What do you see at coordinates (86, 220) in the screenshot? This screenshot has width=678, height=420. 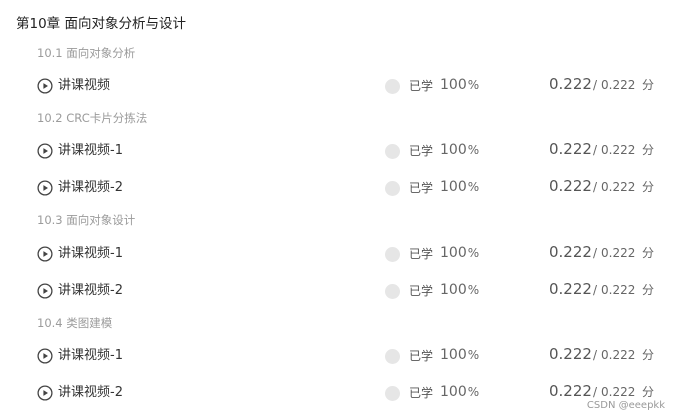 I see `section-title: 10.3 面向对象设计` at bounding box center [86, 220].